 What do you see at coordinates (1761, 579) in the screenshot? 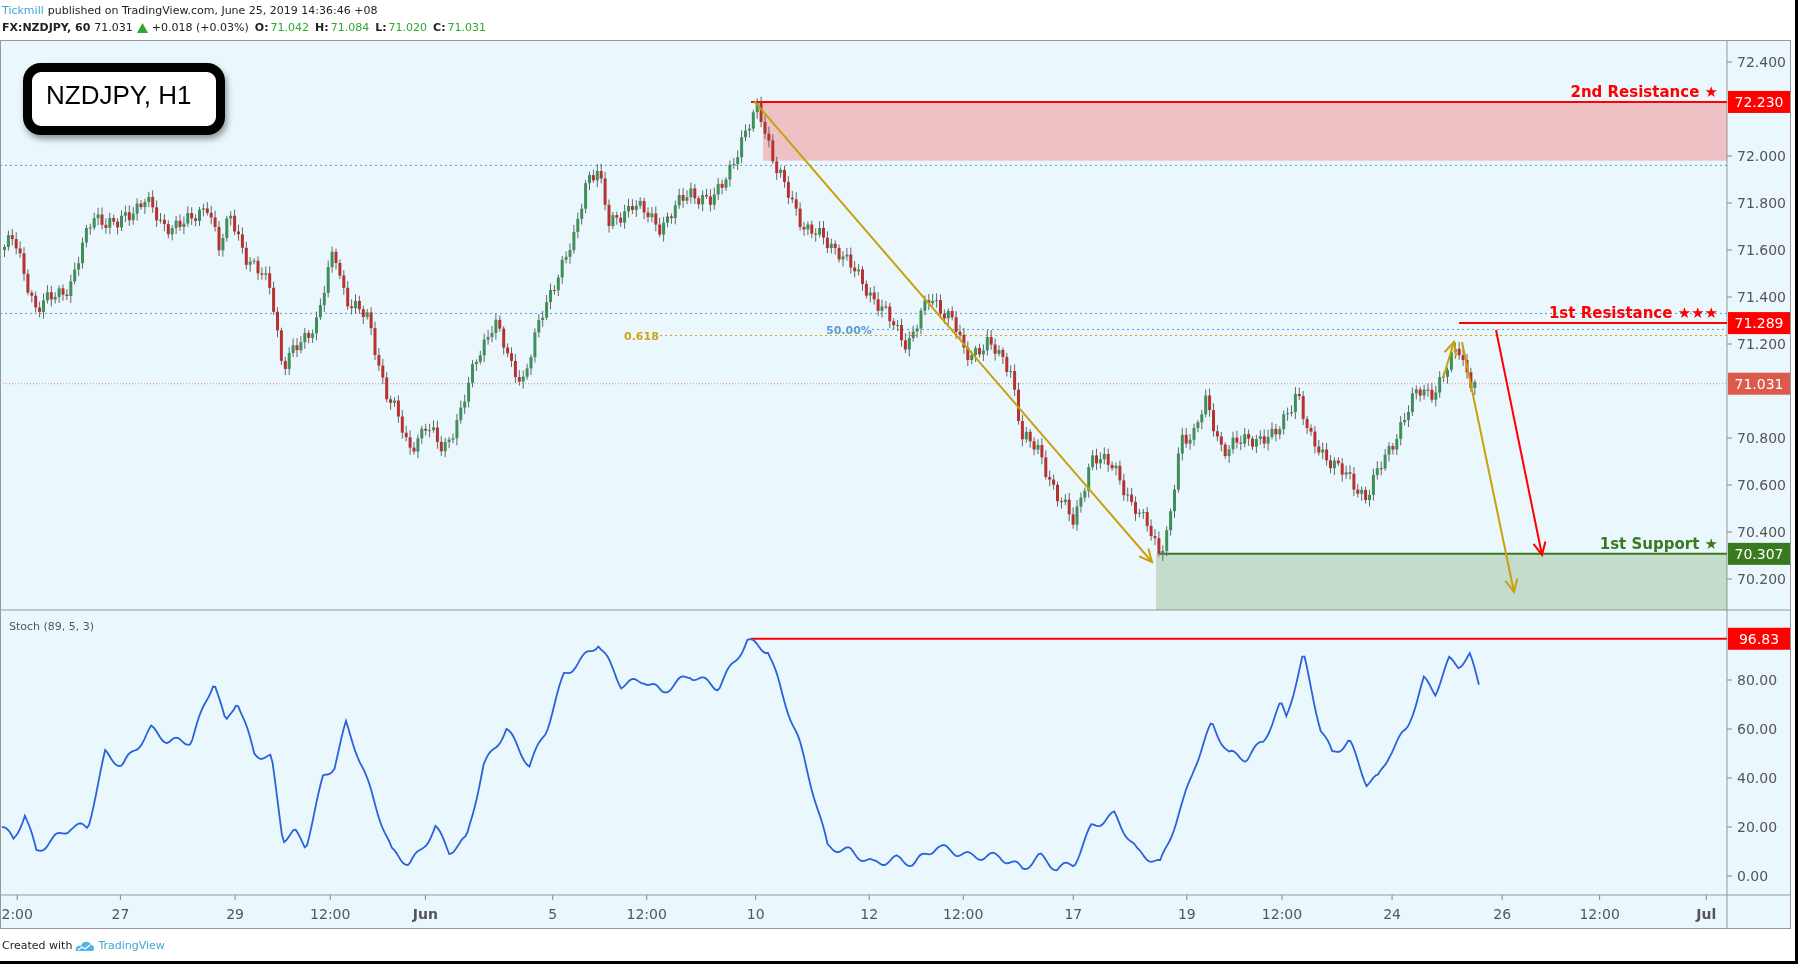
I see `axis-label: 70.200` at bounding box center [1761, 579].